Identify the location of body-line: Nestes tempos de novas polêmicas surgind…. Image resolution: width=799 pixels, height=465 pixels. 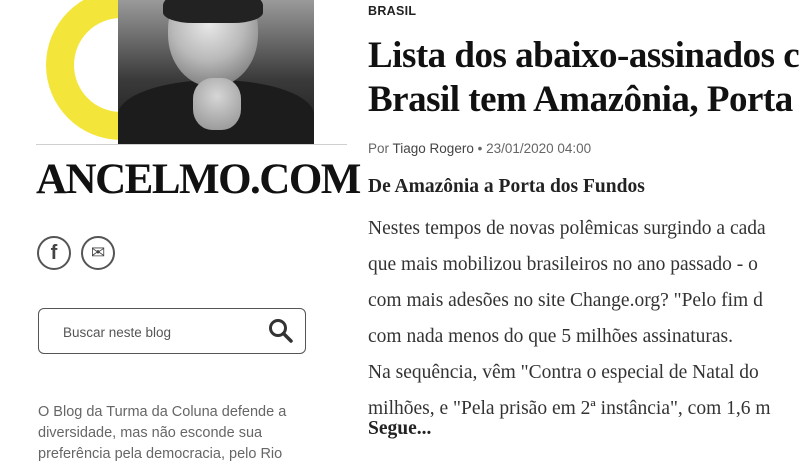
(567, 228).